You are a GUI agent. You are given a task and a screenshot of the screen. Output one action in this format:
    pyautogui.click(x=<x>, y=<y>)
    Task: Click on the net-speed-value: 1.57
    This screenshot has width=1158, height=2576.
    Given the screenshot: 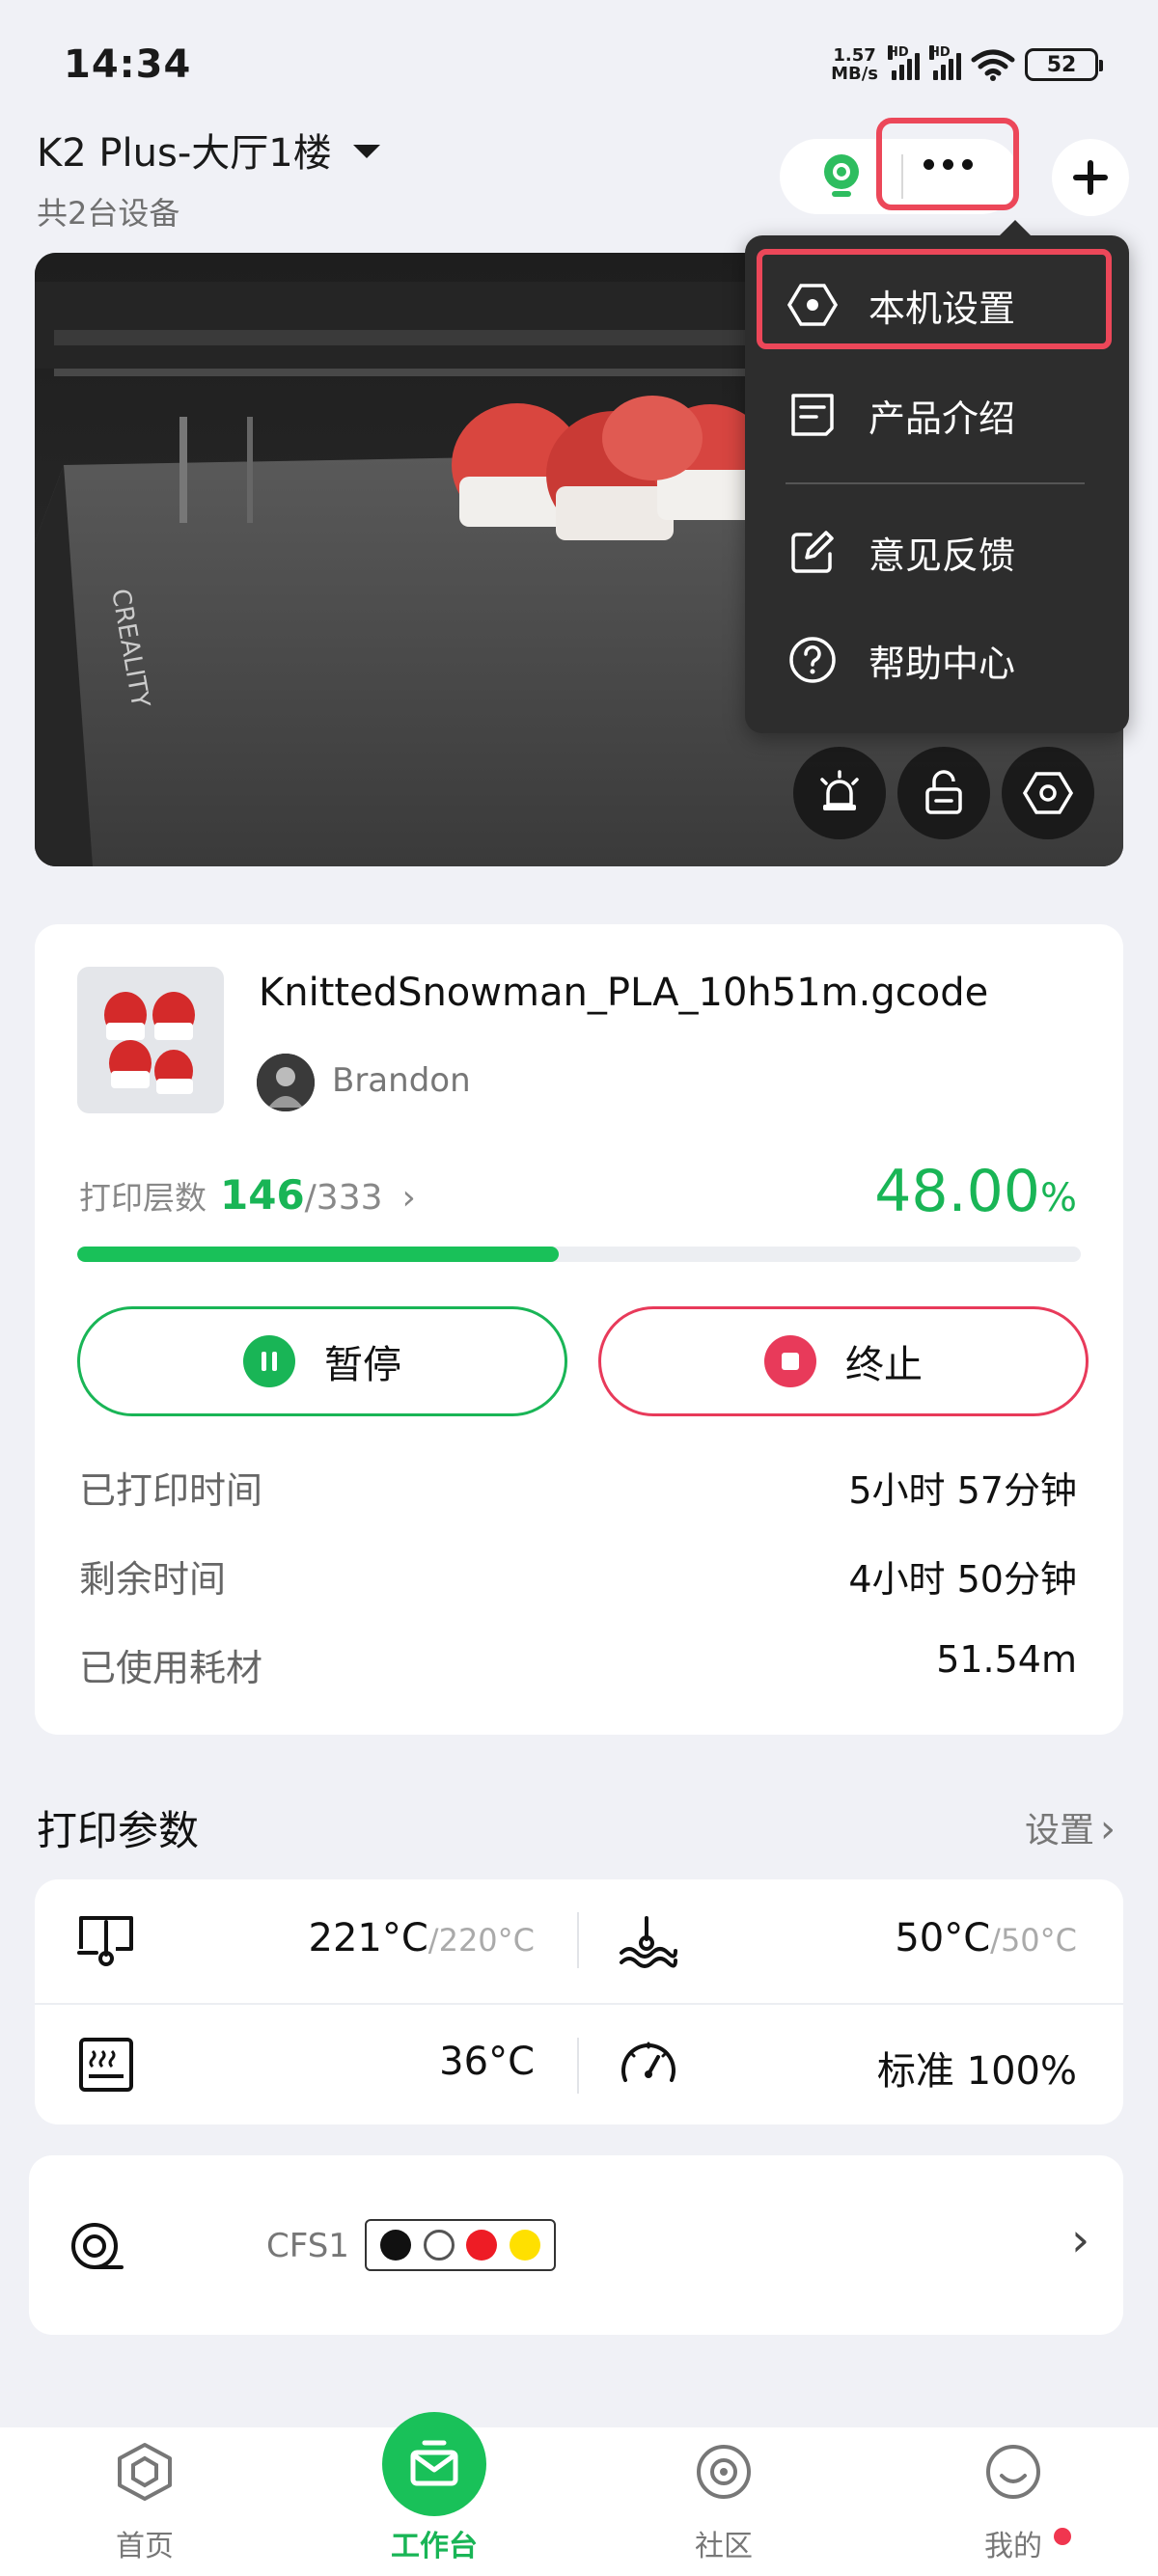 What is the action you would take?
    pyautogui.click(x=854, y=56)
    